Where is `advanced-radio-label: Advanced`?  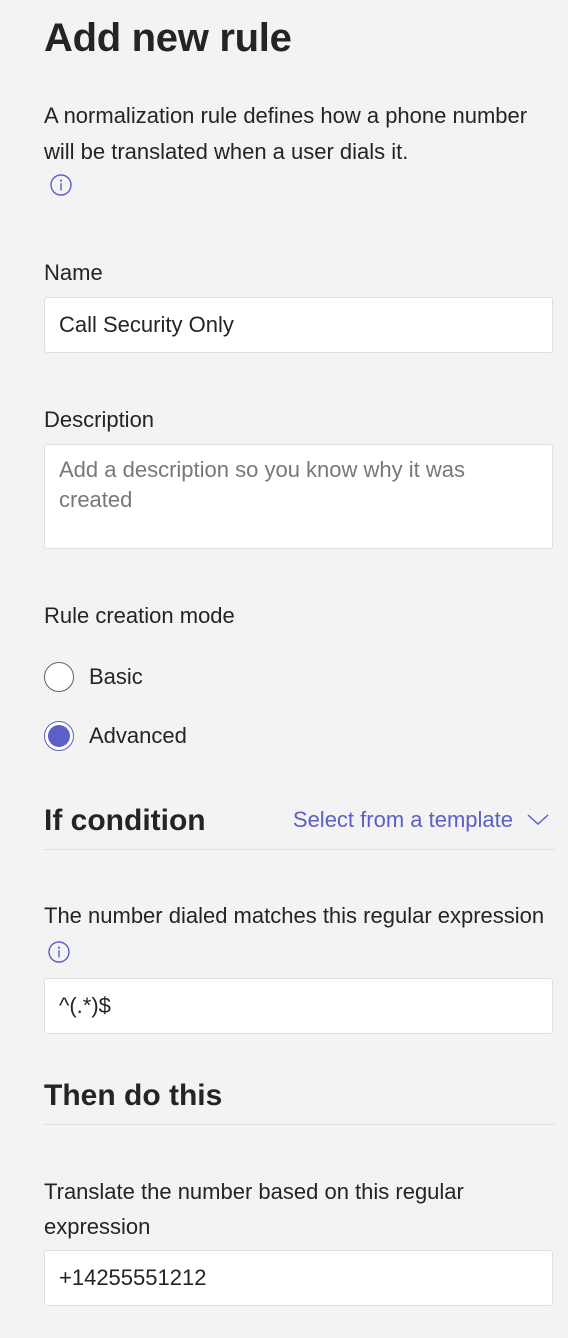
advanced-radio-label: Advanced is located at coordinates (138, 735).